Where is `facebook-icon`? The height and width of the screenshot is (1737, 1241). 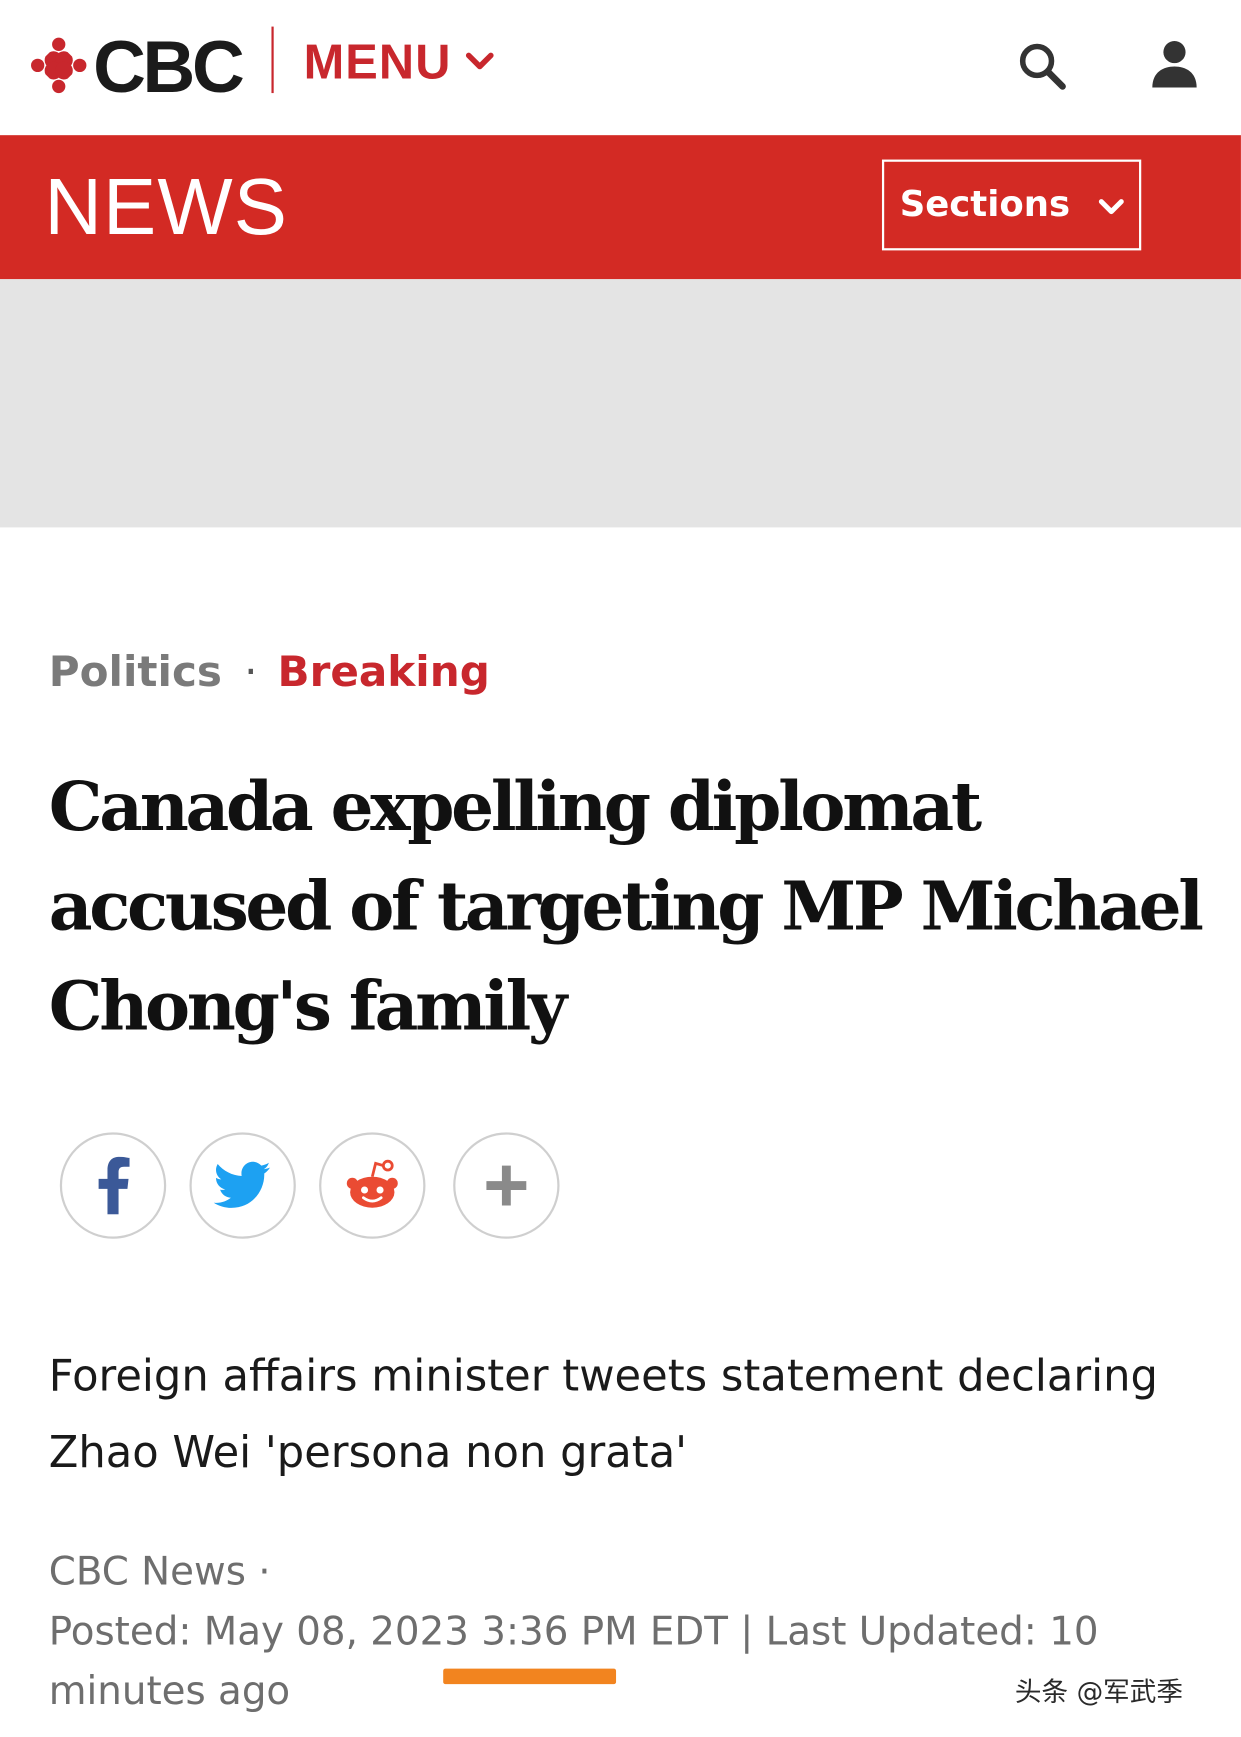 facebook-icon is located at coordinates (114, 1185).